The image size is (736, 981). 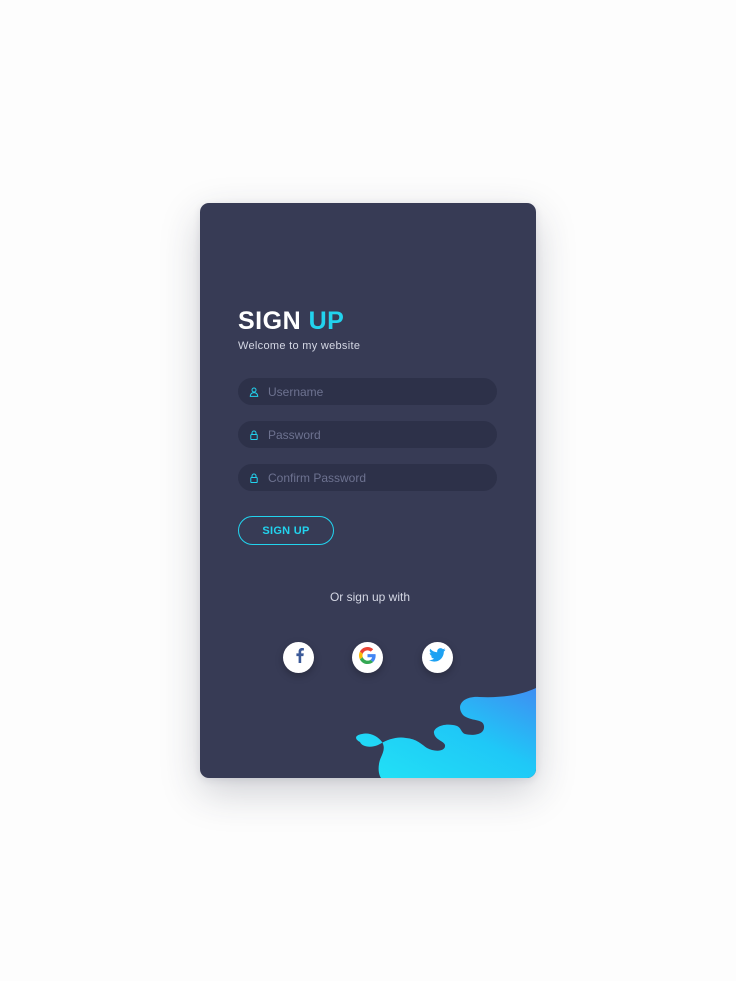 What do you see at coordinates (446, 733) in the screenshot?
I see `wave-decoration` at bounding box center [446, 733].